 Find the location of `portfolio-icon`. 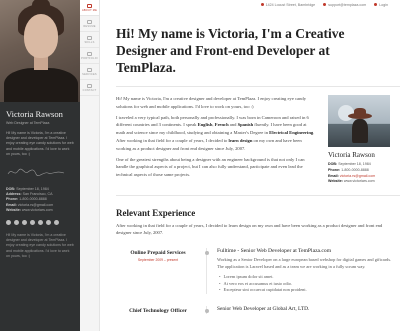

portfolio-icon is located at coordinates (89, 53).